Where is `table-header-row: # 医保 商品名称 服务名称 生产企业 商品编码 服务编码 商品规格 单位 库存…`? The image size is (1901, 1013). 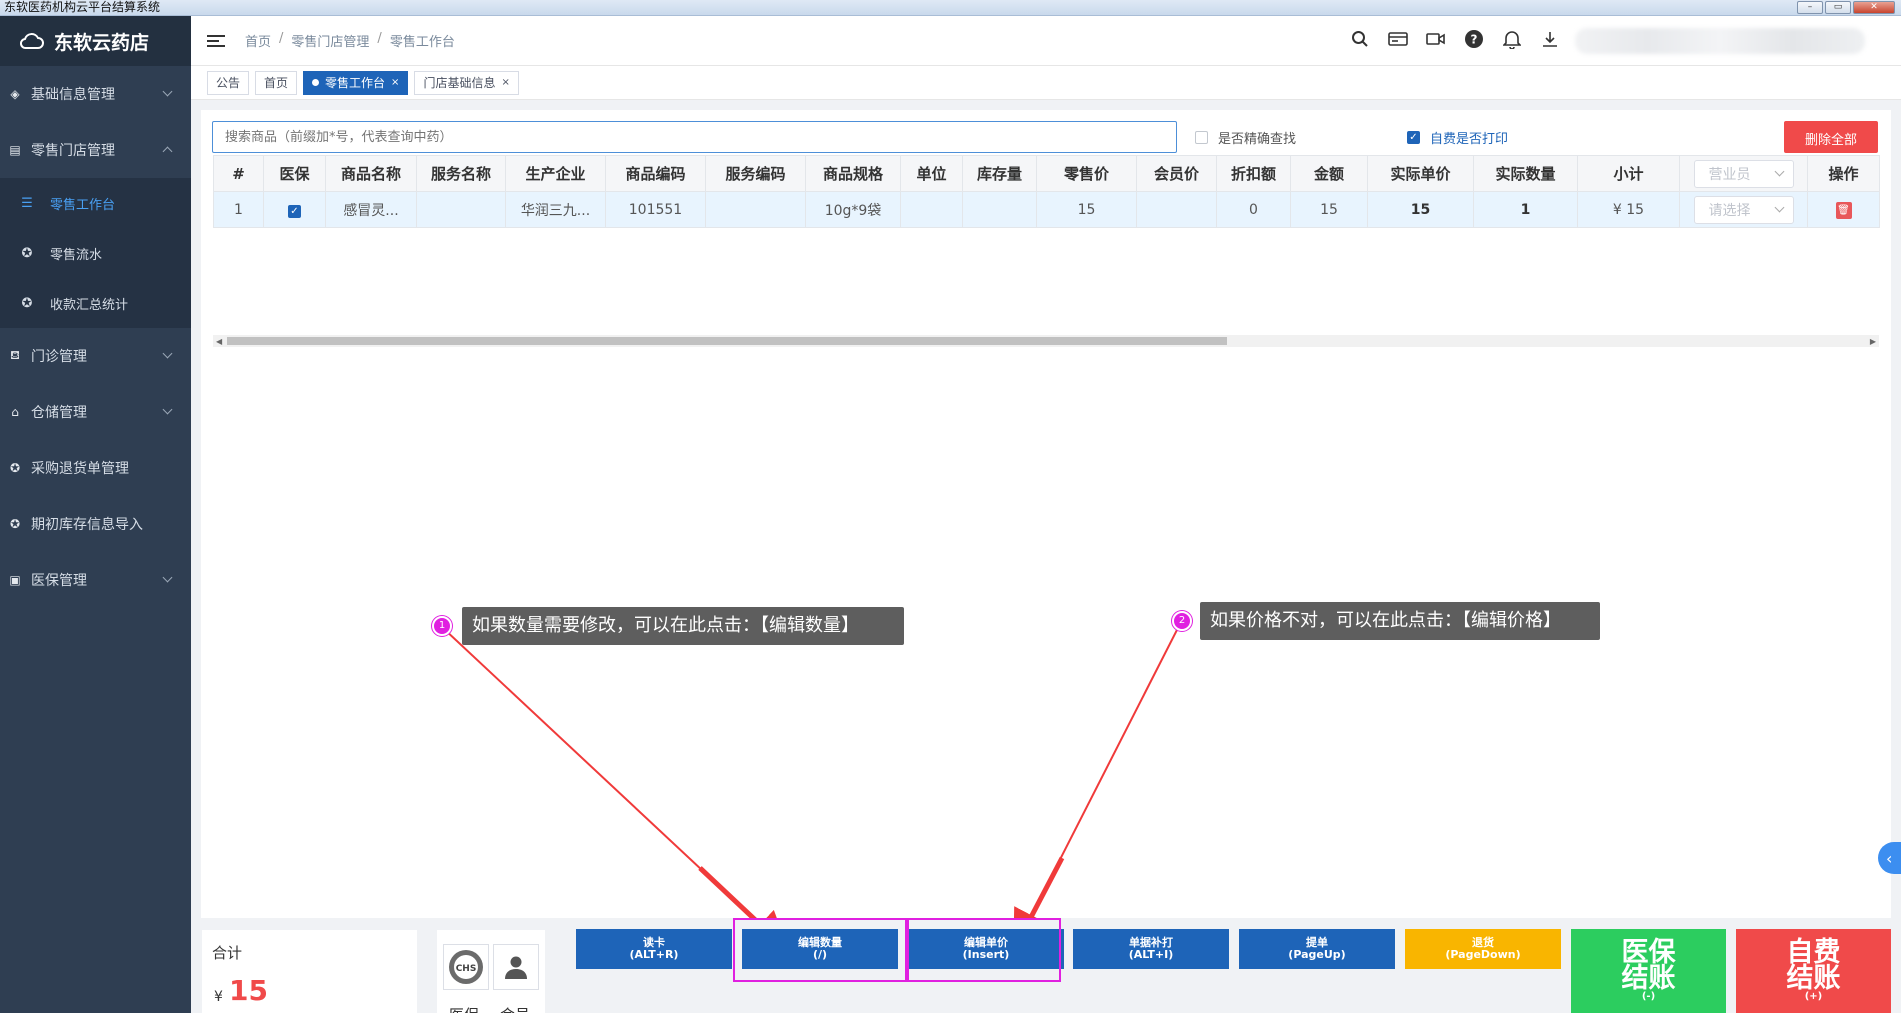 table-header-row: # 医保 商品名称 服务名称 生产企业 商品编码 服务编码 商品规格 单位 库存… is located at coordinates (1046, 173).